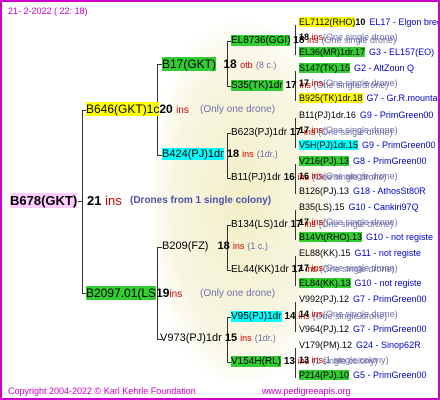 The image size is (440, 400). What do you see at coordinates (404, 22) in the screenshot?
I see `gen4-note: EL17 - Elgon breed` at bounding box center [404, 22].